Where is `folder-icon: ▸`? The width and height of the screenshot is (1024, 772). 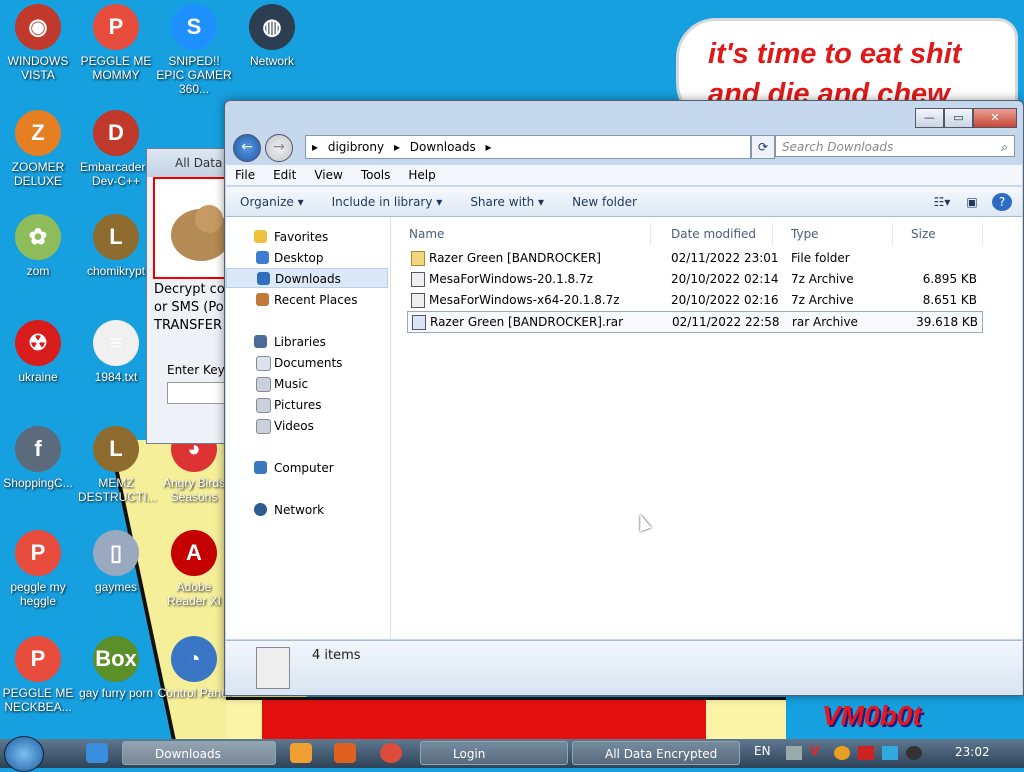
folder-icon: ▸ is located at coordinates (315, 147).